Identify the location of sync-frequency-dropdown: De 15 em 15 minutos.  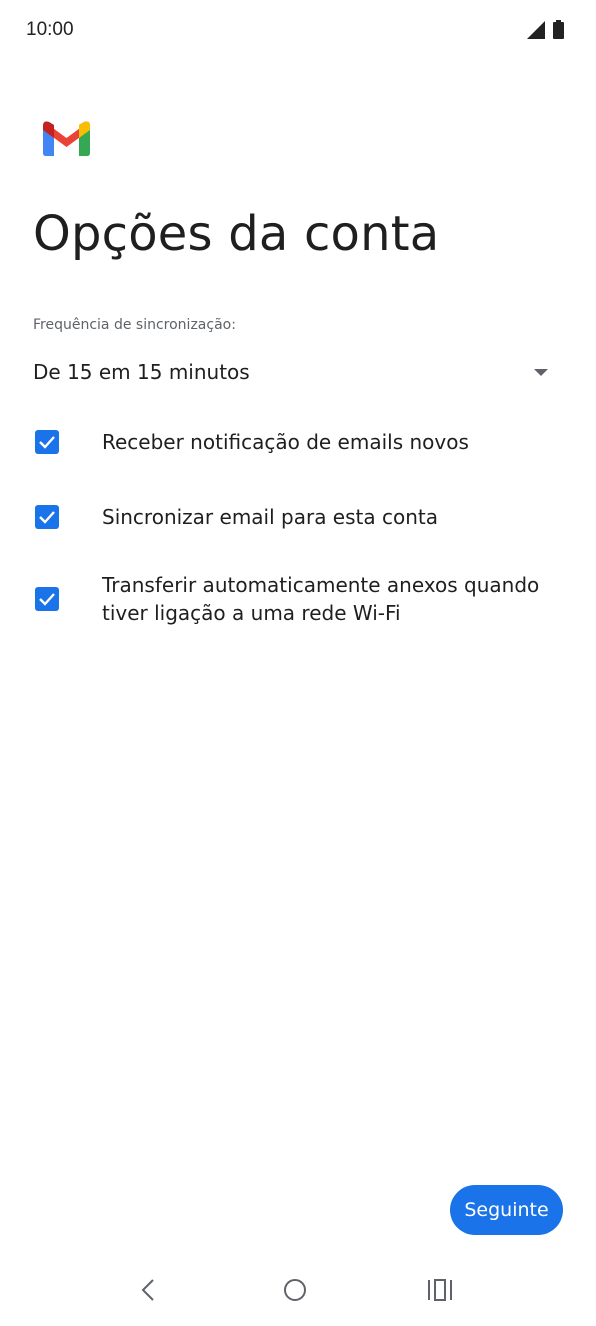
(298, 372).